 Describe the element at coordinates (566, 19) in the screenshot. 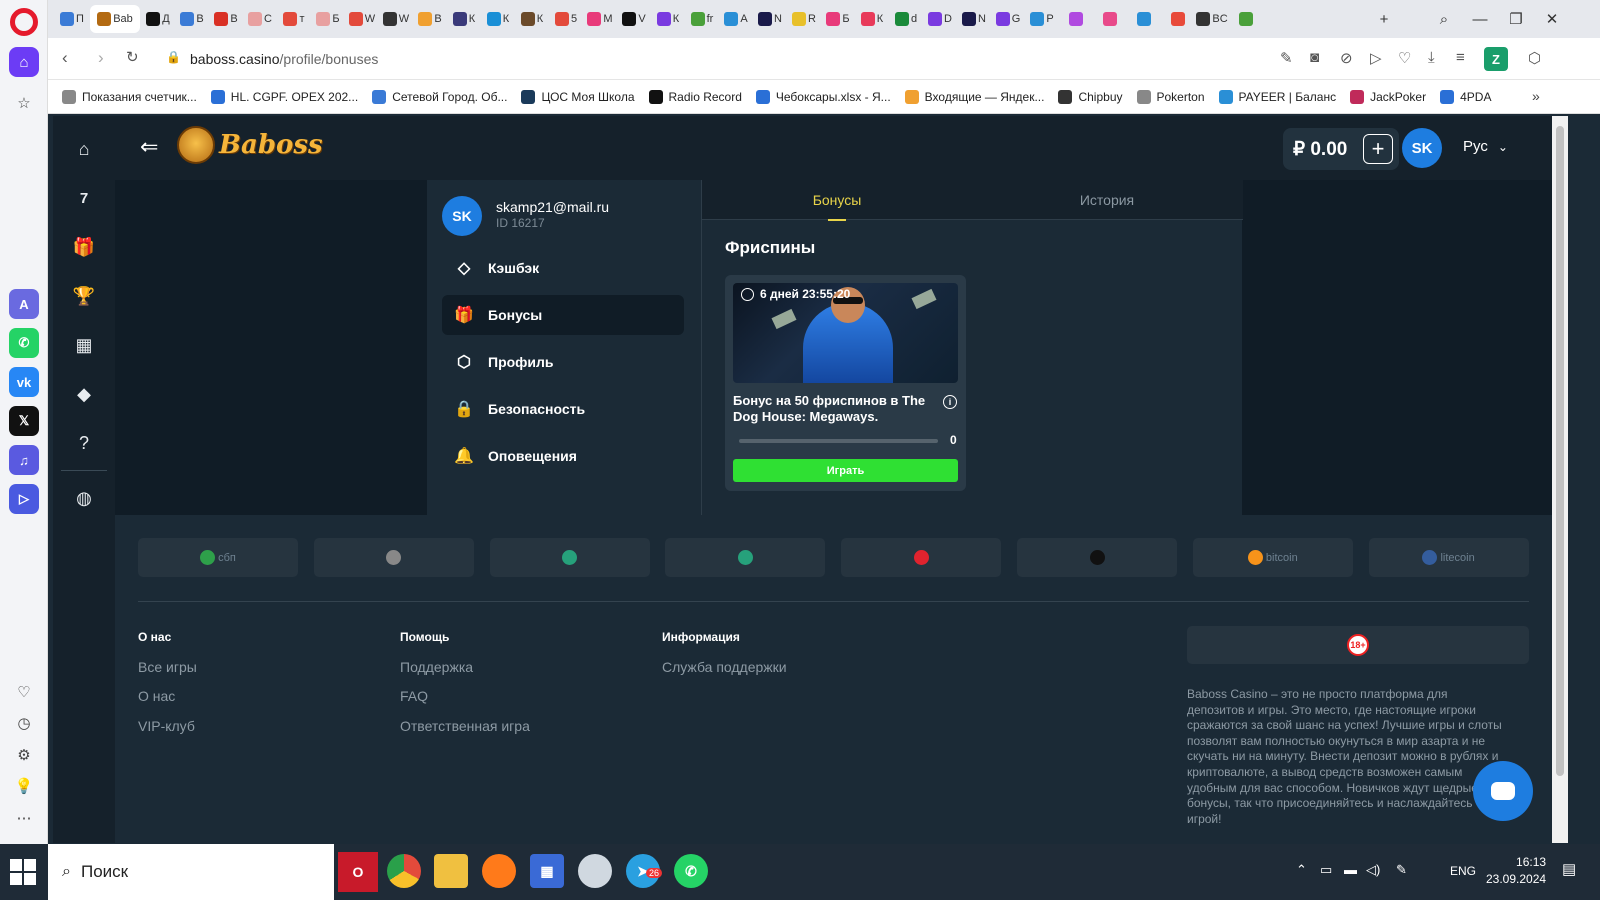

I see `browser-tab: 5` at that location.